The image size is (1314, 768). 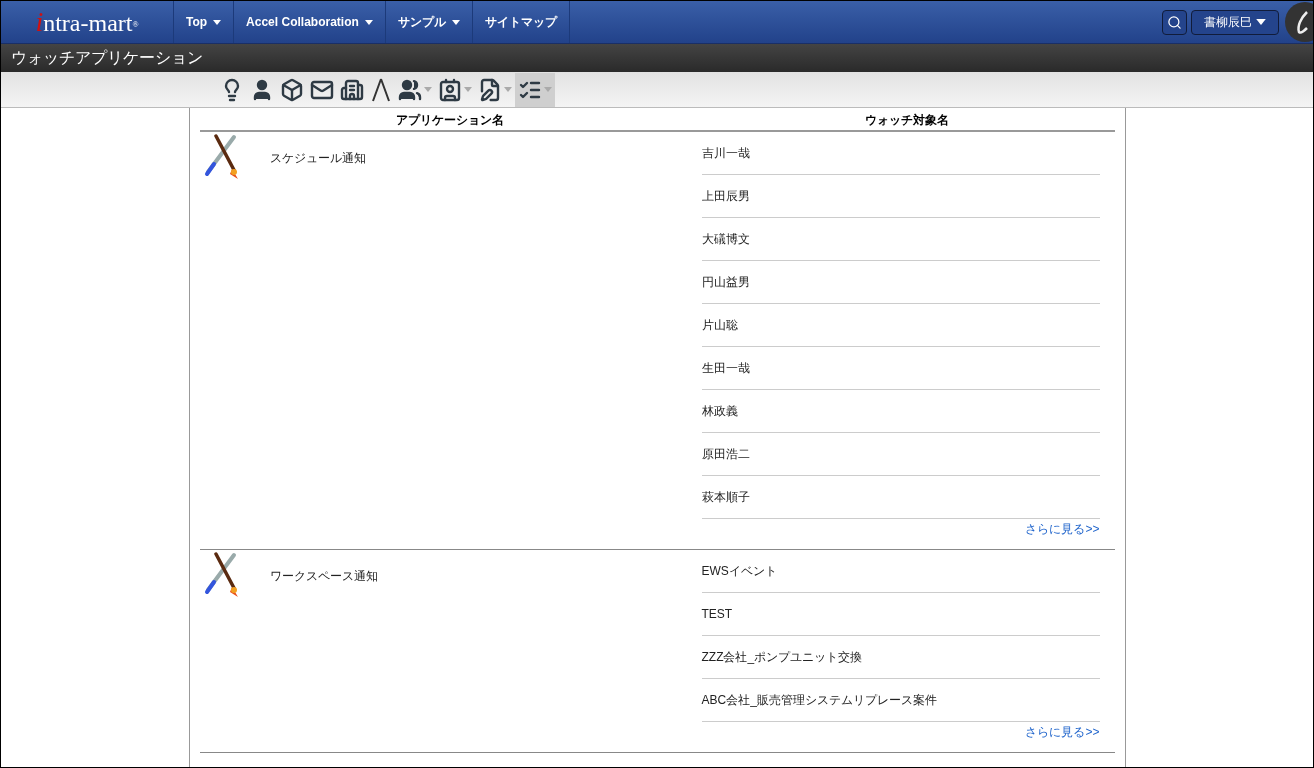 I want to click on watch-target-name: 萩本順子, so click(x=725, y=497).